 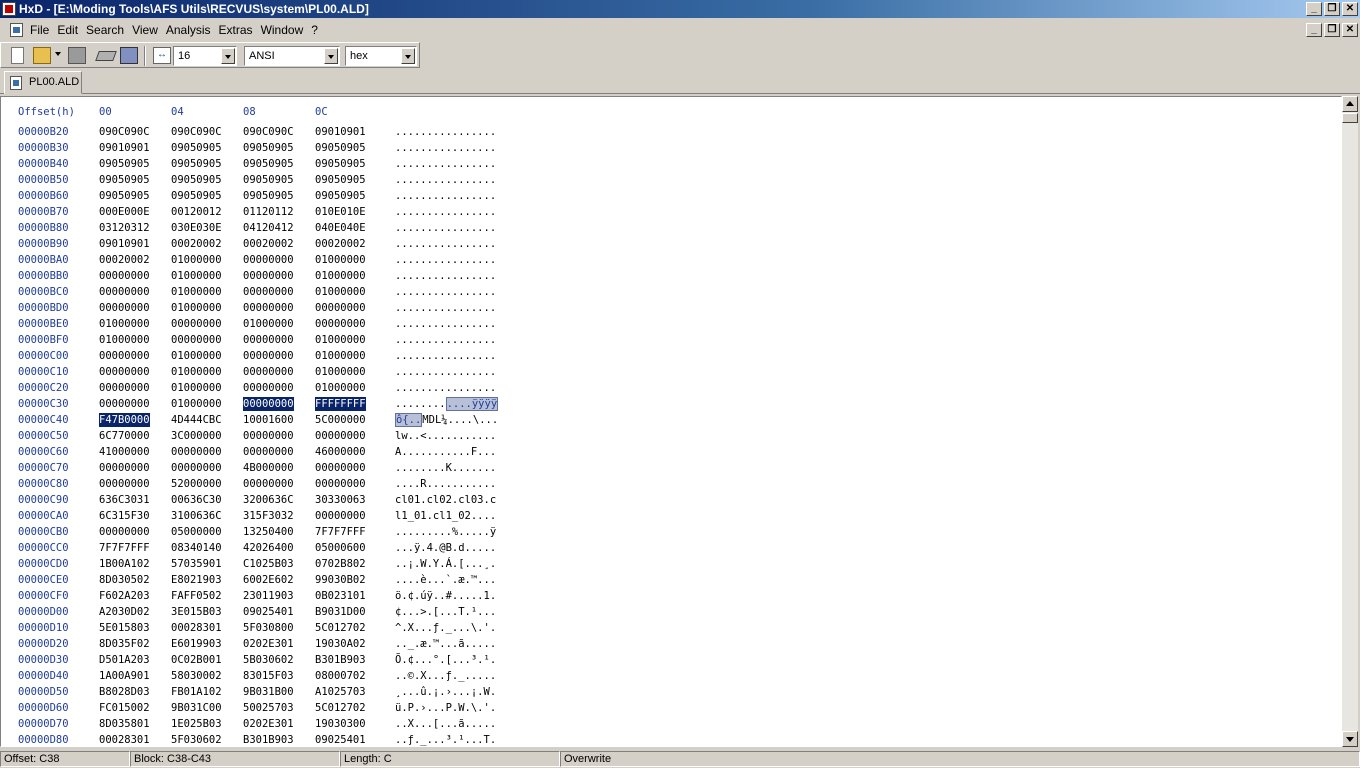 What do you see at coordinates (196, 644) in the screenshot?
I see `hex-cell: E6019903` at bounding box center [196, 644].